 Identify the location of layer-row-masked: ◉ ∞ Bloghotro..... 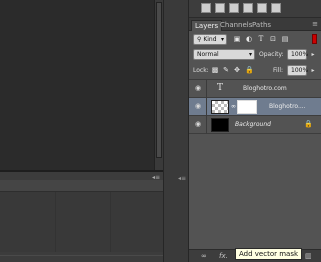
(255, 107).